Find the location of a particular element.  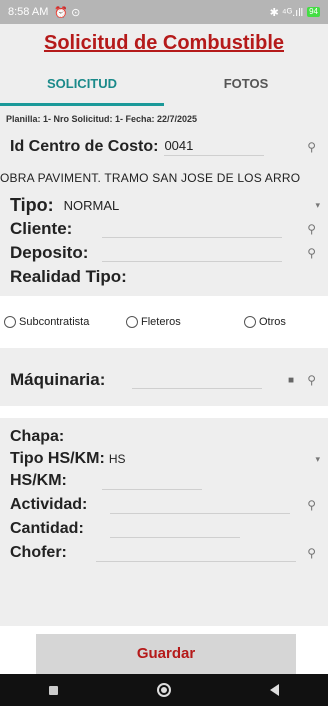

radio-fleteros: Fleteros is located at coordinates (153, 322).